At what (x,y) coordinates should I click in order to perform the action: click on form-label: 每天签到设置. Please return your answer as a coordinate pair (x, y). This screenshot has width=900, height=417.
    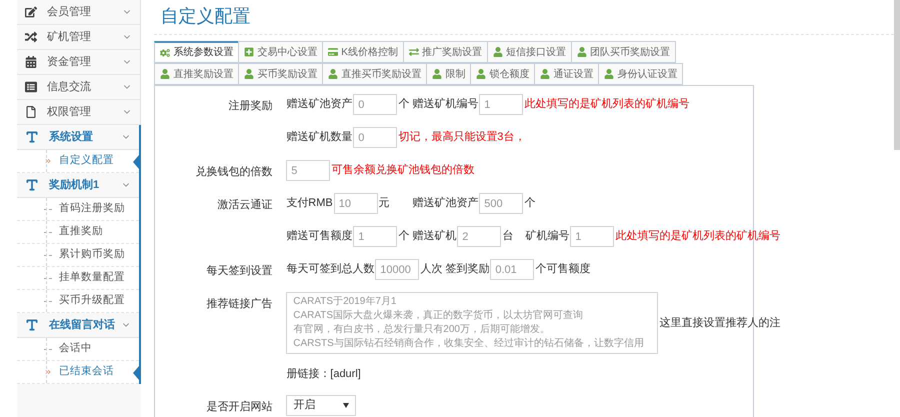
    Looking at the image, I should click on (239, 271).